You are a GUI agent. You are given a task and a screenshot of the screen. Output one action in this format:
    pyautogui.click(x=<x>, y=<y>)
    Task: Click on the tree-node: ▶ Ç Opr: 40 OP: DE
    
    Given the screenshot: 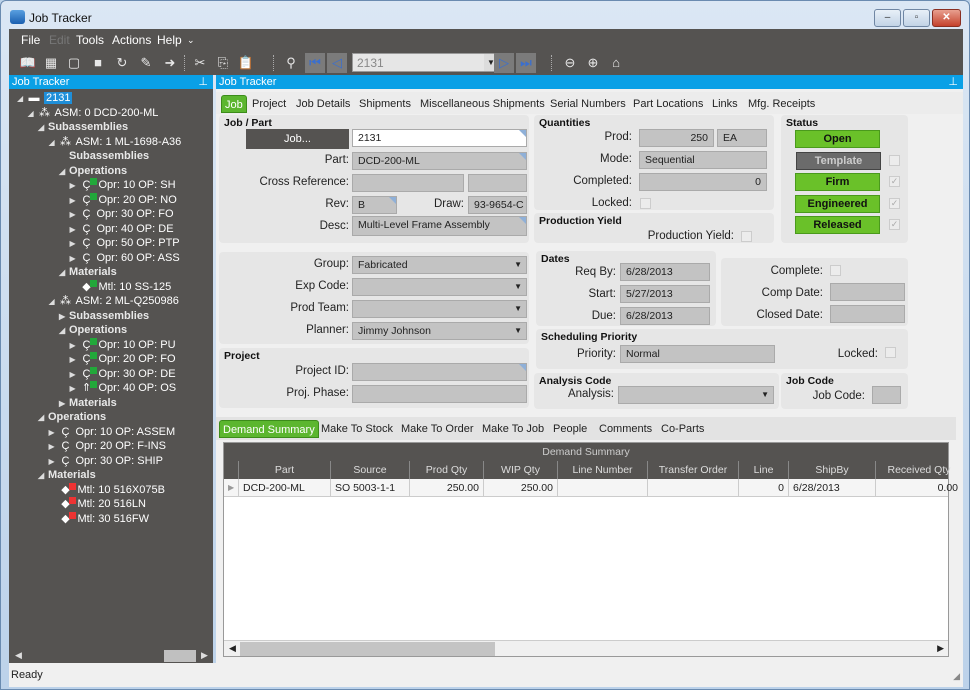 What is the action you would take?
    pyautogui.click(x=122, y=229)
    